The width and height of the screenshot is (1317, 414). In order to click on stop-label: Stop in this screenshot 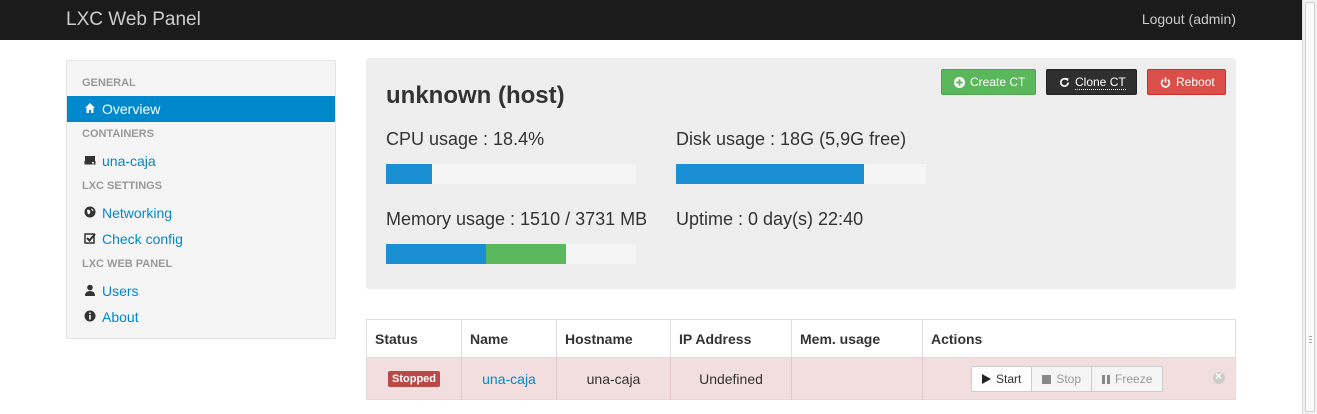, I will do `click(1069, 379)`.